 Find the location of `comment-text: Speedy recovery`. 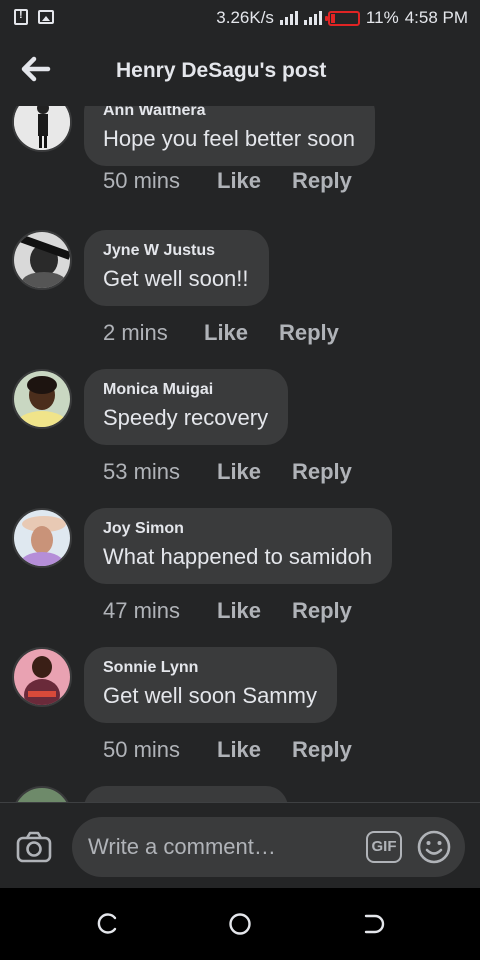

comment-text: Speedy recovery is located at coordinates (186, 417).